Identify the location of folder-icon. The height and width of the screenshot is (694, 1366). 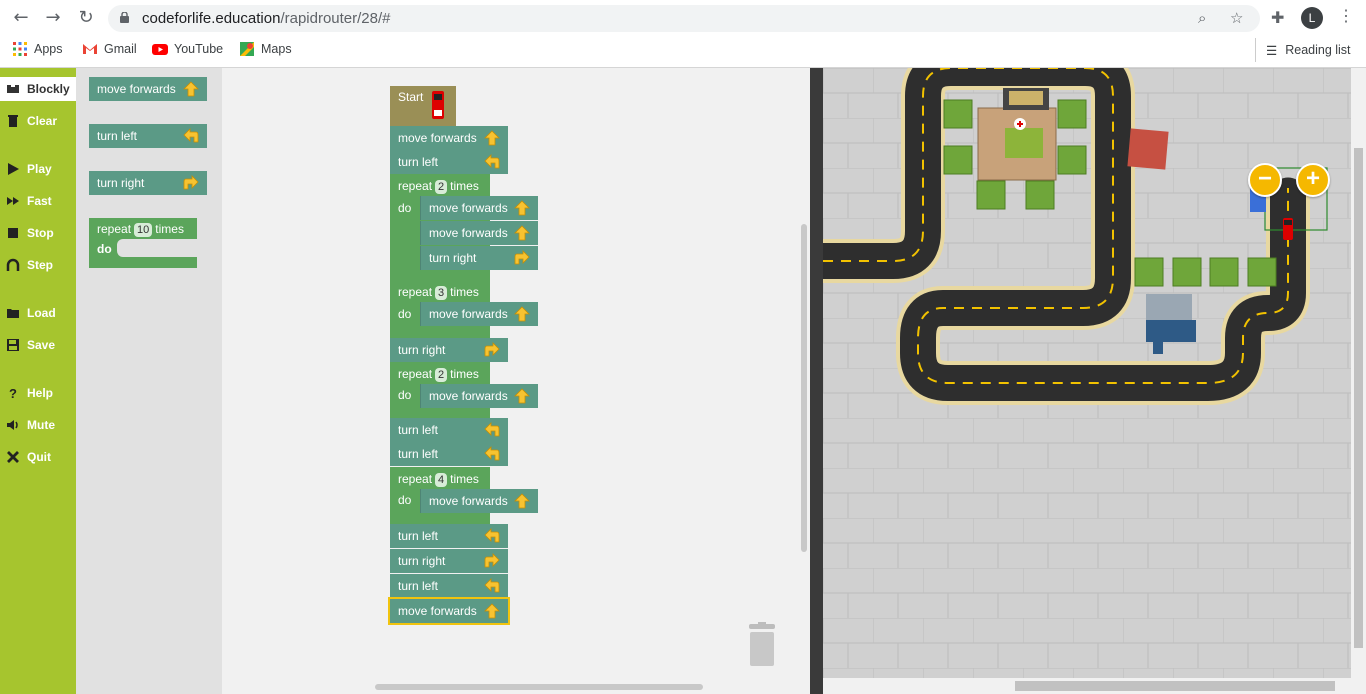
(13, 313).